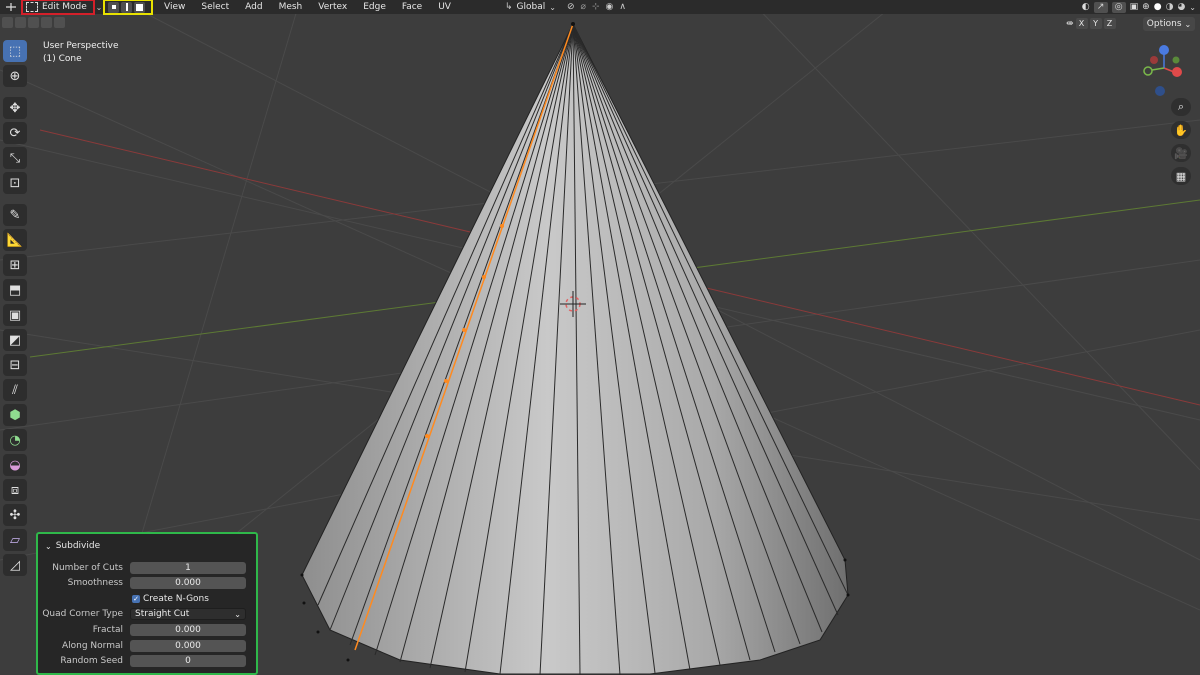 This screenshot has width=1200, height=675. What do you see at coordinates (188, 646) in the screenshot?
I see `along-normal-field: 0.000` at bounding box center [188, 646].